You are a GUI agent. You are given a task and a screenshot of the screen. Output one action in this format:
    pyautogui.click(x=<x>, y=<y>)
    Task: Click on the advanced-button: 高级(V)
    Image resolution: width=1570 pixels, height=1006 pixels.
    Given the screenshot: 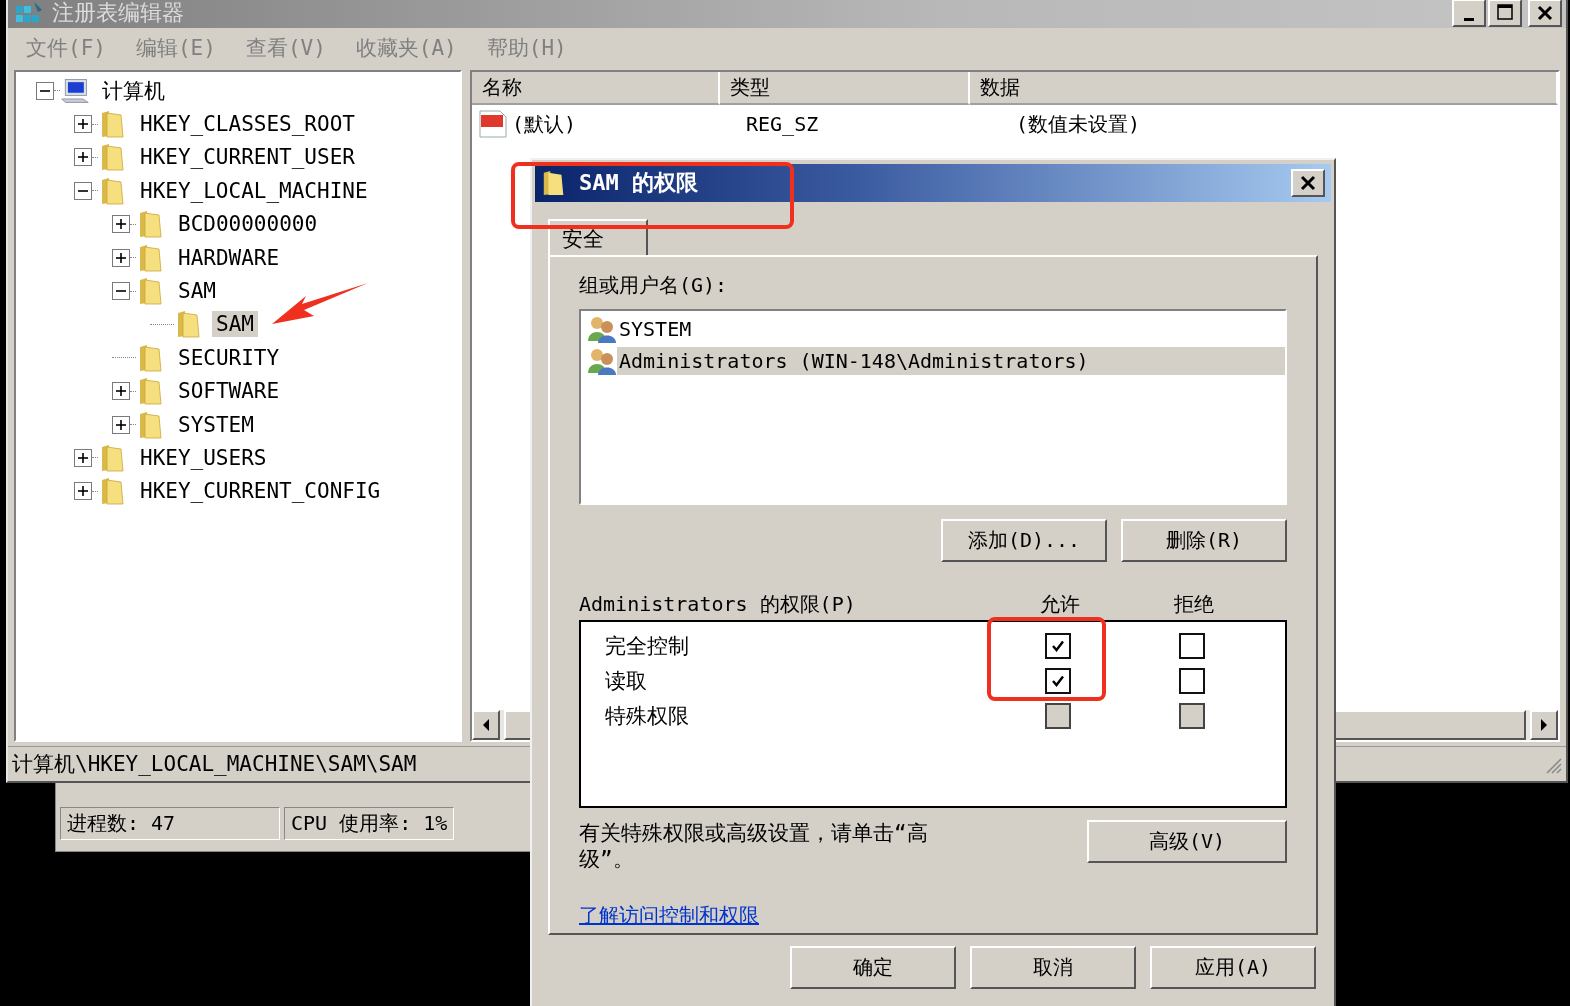 What is the action you would take?
    pyautogui.click(x=1187, y=841)
    